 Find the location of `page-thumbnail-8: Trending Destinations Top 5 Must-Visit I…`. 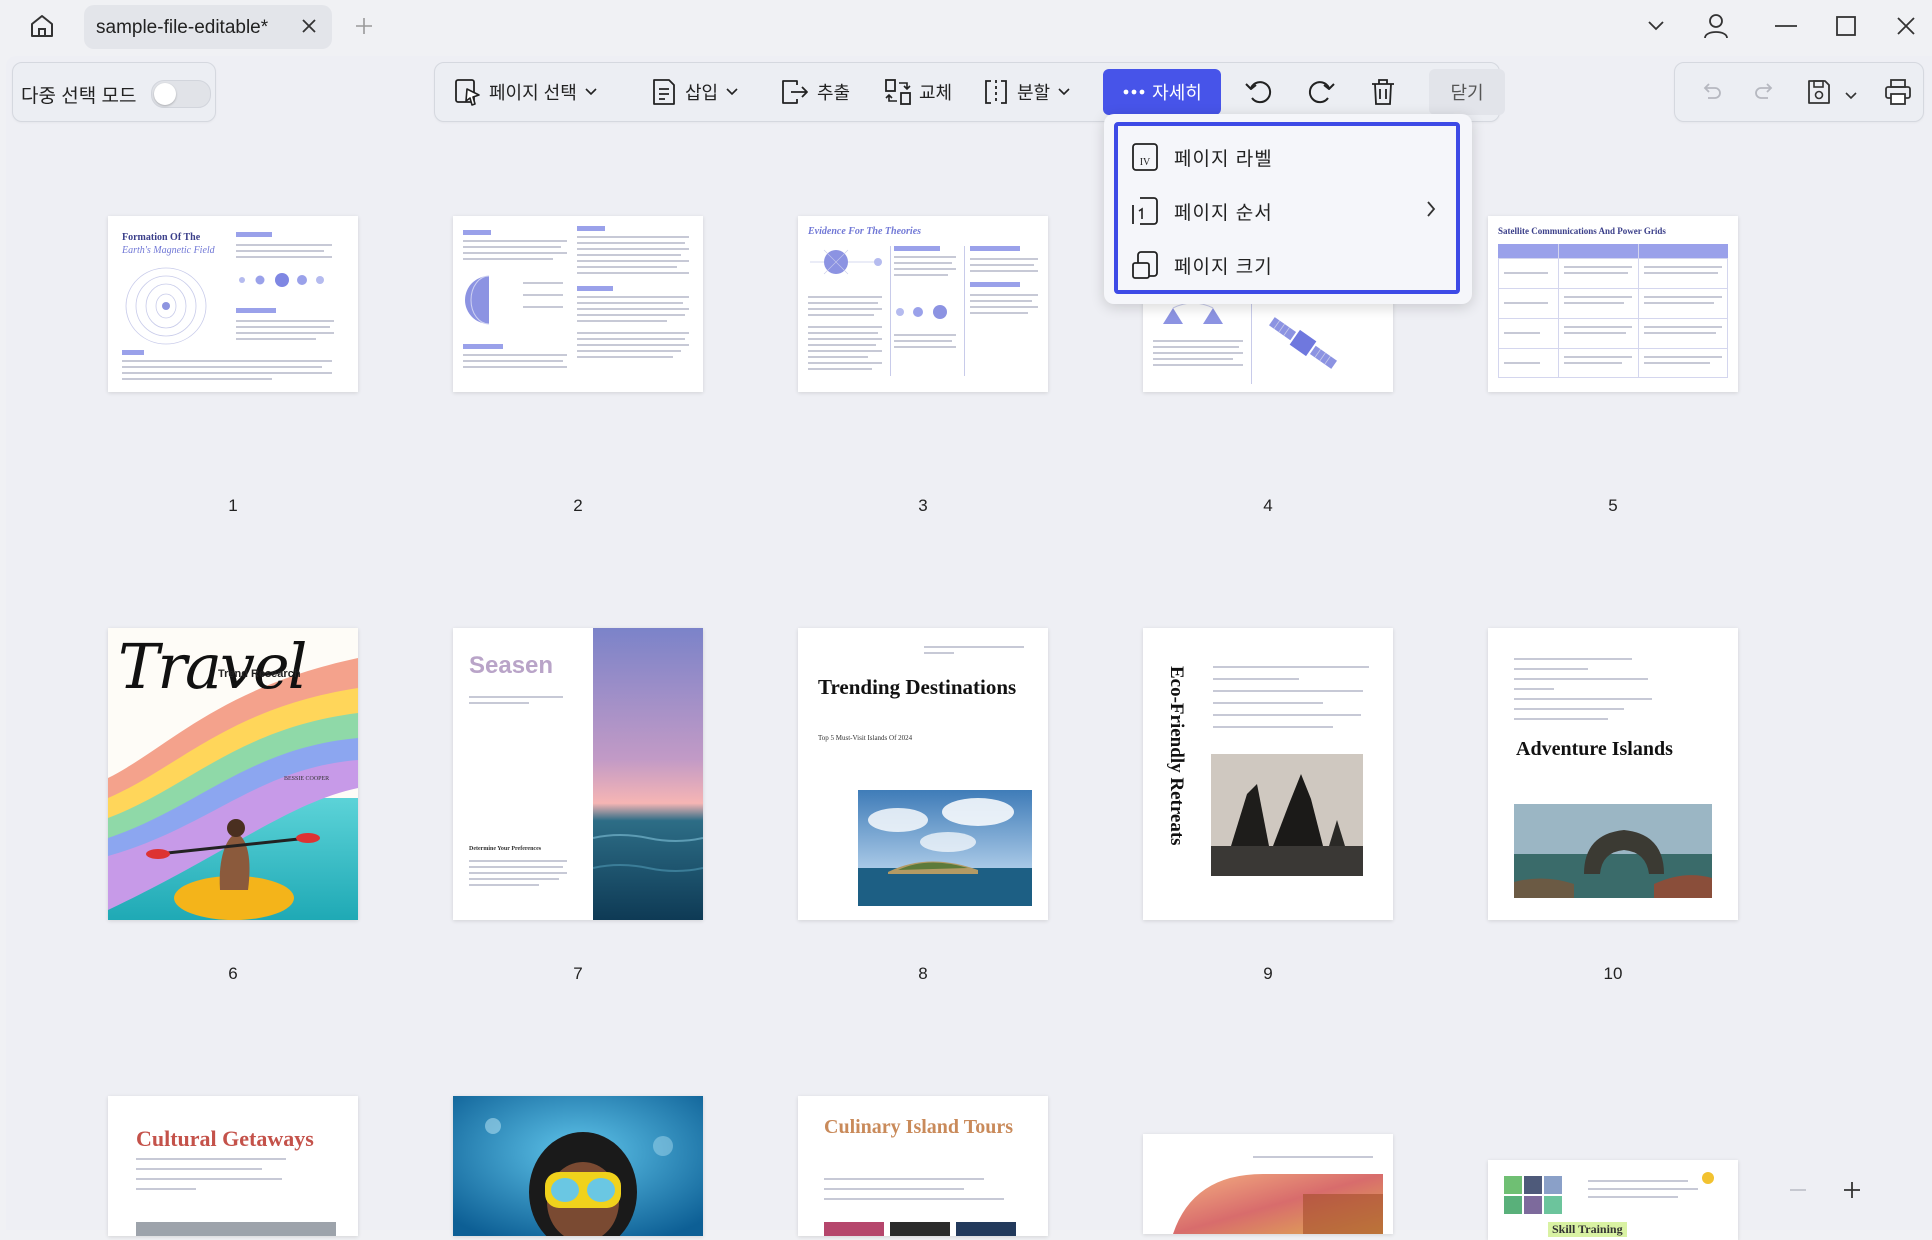

page-thumbnail-8: Trending Destinations Top 5 Must-Visit I… is located at coordinates (923, 774).